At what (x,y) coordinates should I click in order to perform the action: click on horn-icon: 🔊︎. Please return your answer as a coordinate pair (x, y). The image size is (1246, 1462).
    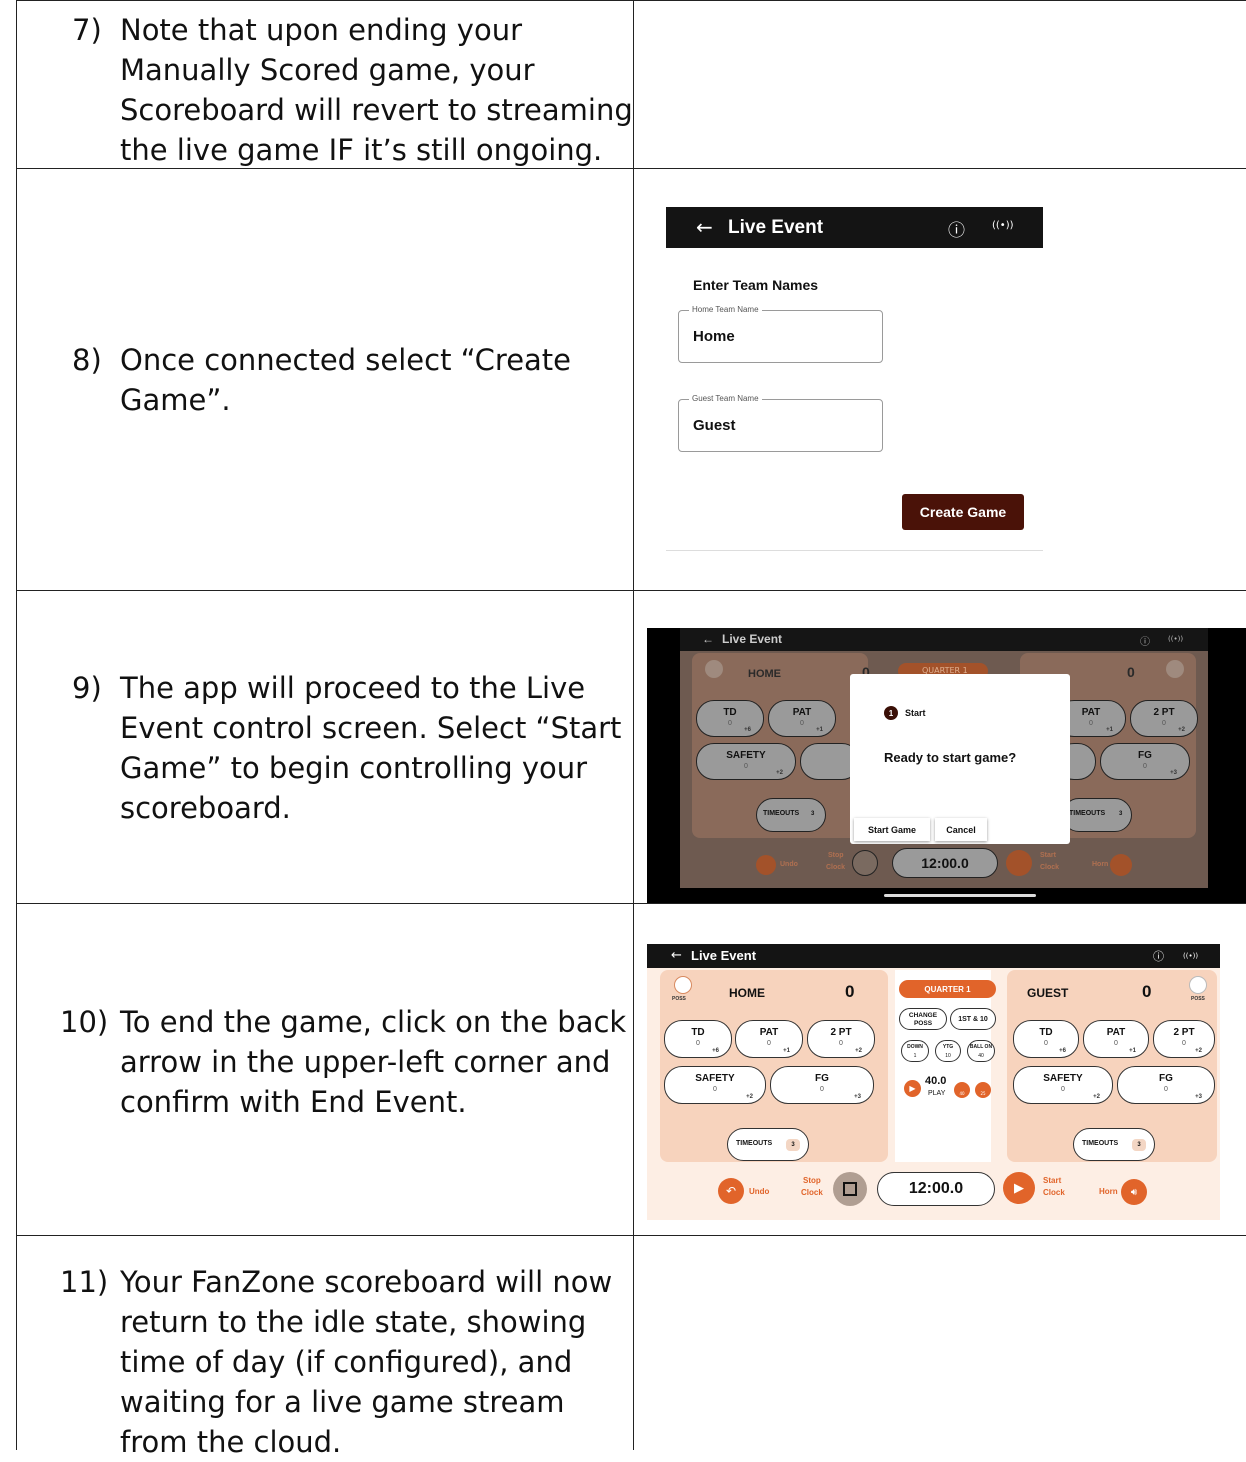
    Looking at the image, I should click on (1134, 1192).